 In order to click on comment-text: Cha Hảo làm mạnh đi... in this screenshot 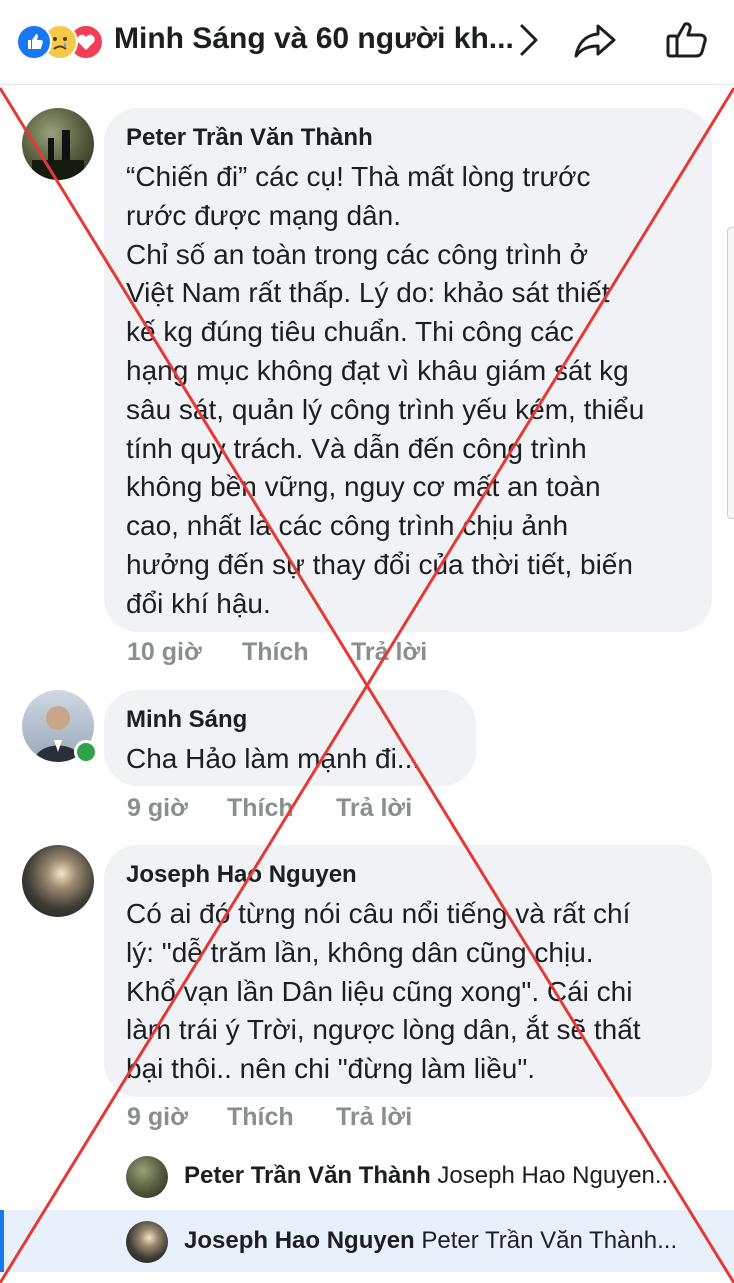, I will do `click(273, 758)`.